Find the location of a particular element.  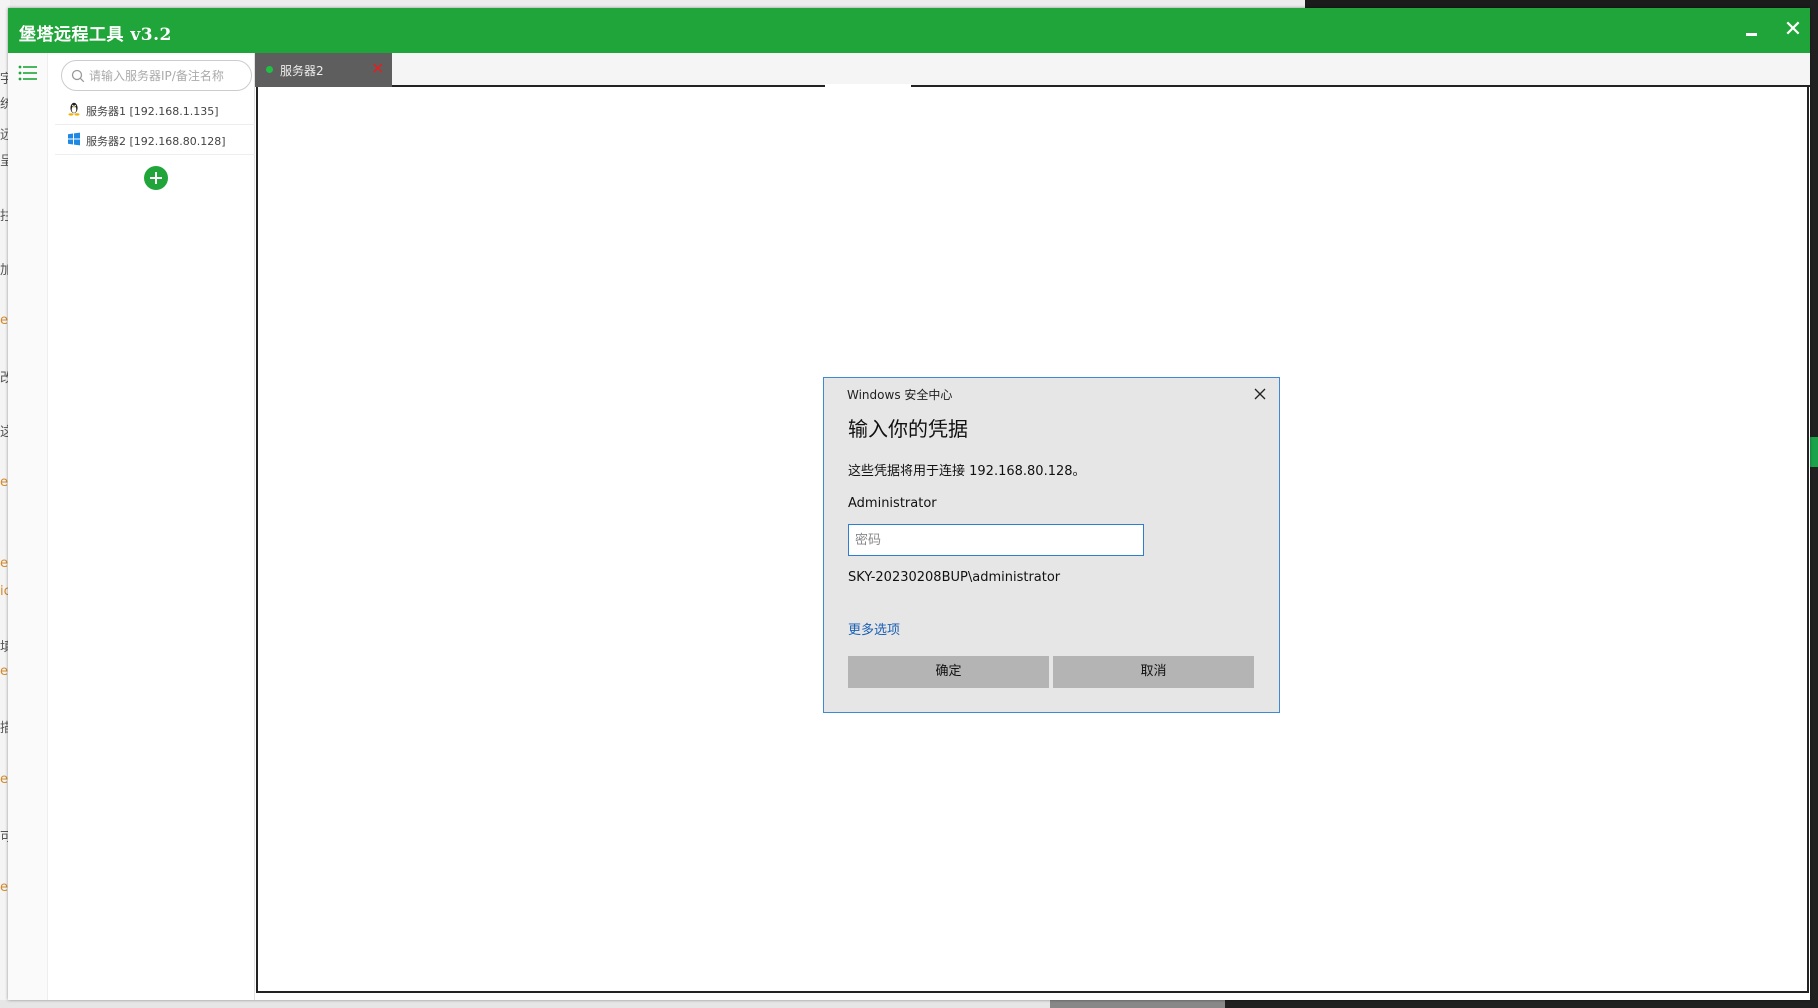

left-rail is located at coordinates (28, 526).